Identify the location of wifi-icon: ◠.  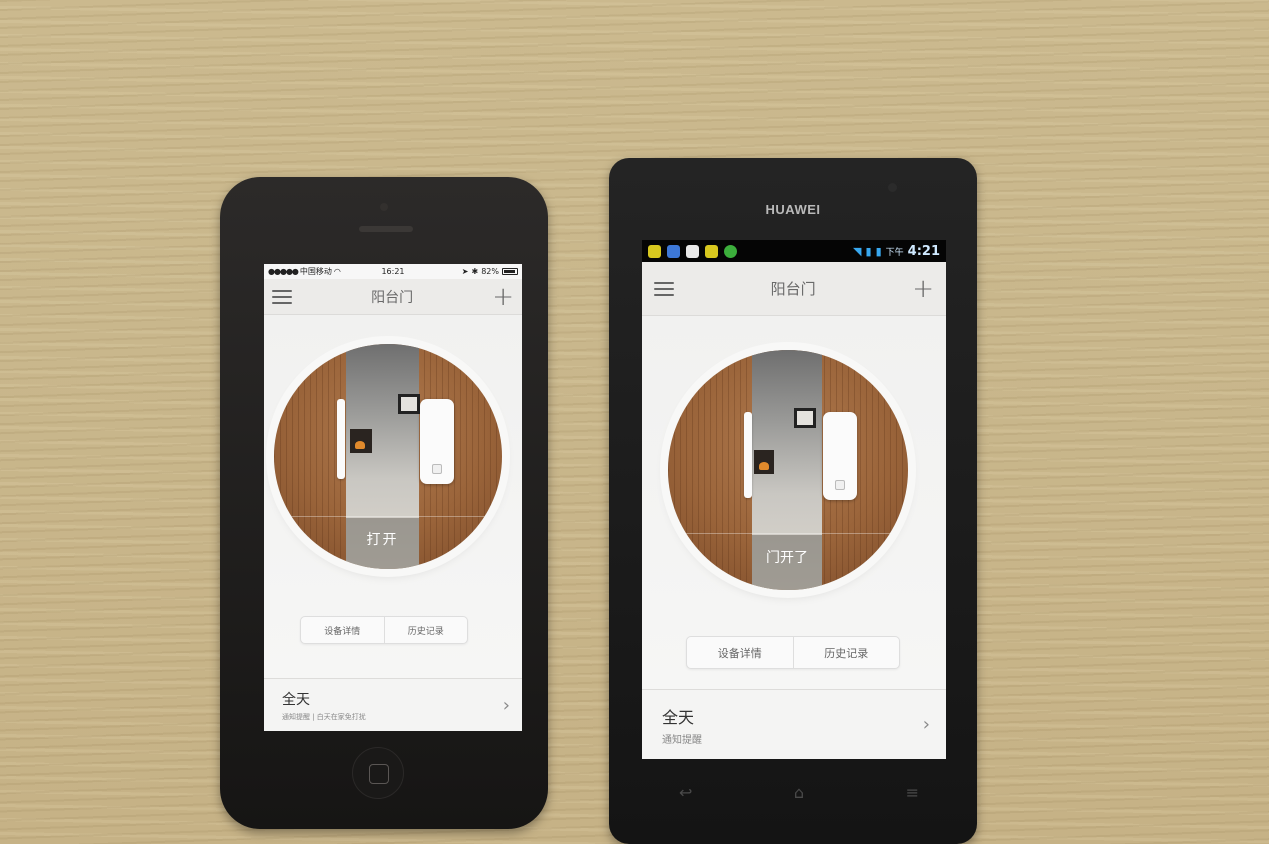
(337, 271).